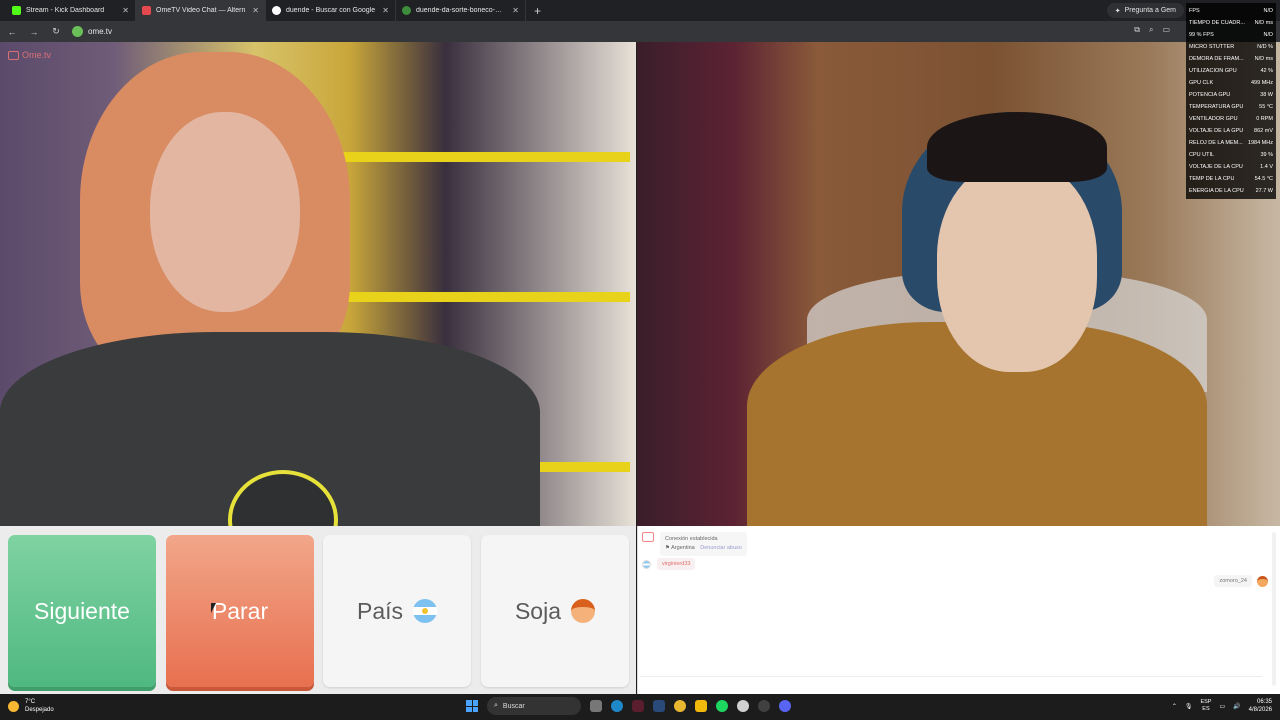 The width and height of the screenshot is (1280, 720). Describe the element at coordinates (1145, 10) in the screenshot. I see `ask-gemini-button: ✦ Pregunta a Gem` at that location.